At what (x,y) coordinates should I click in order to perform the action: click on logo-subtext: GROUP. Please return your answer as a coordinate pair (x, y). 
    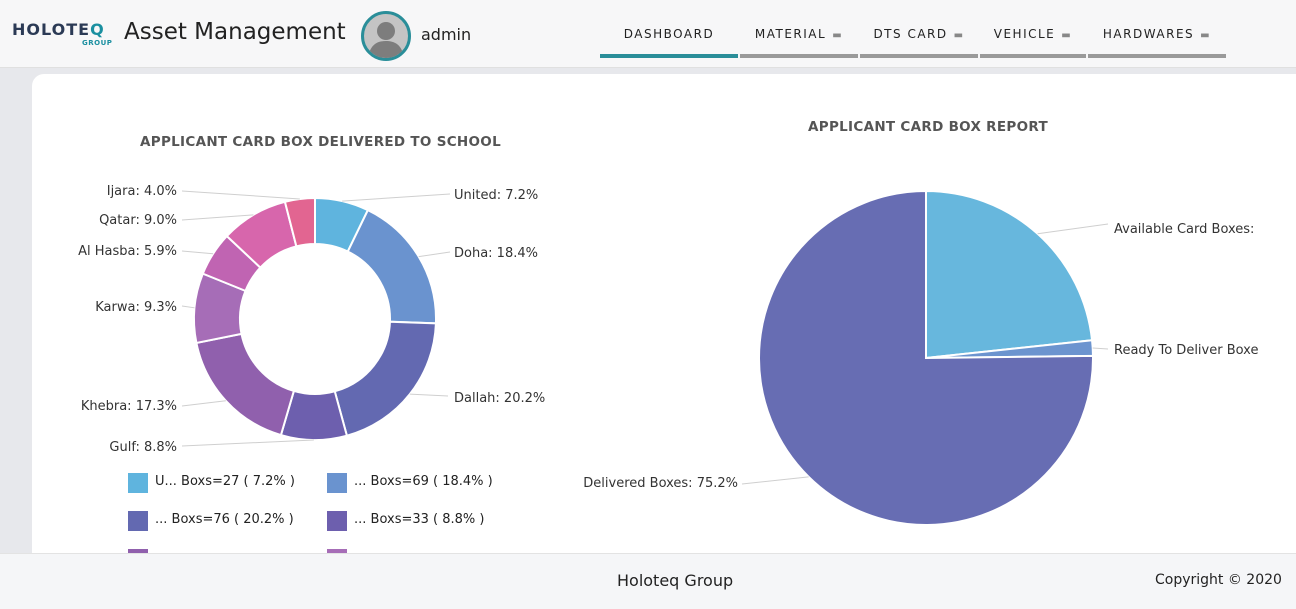
    Looking at the image, I should click on (97, 43).